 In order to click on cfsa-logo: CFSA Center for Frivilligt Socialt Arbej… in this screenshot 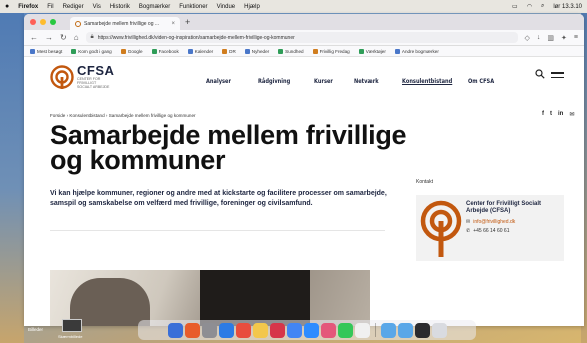, I will do `click(82, 76)`.